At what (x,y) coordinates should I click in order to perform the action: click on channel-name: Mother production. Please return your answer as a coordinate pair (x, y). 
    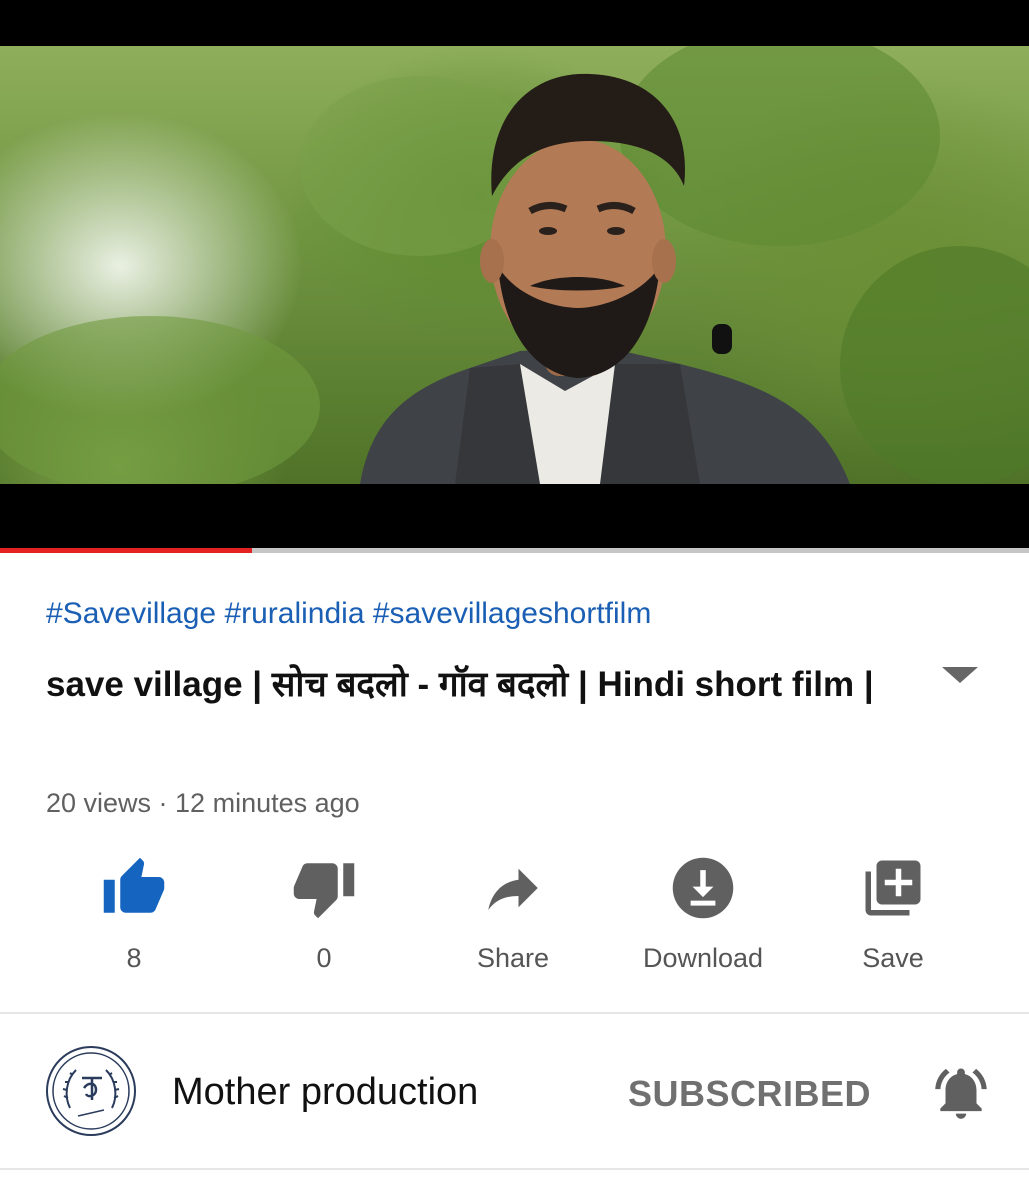
    Looking at the image, I should click on (325, 1092).